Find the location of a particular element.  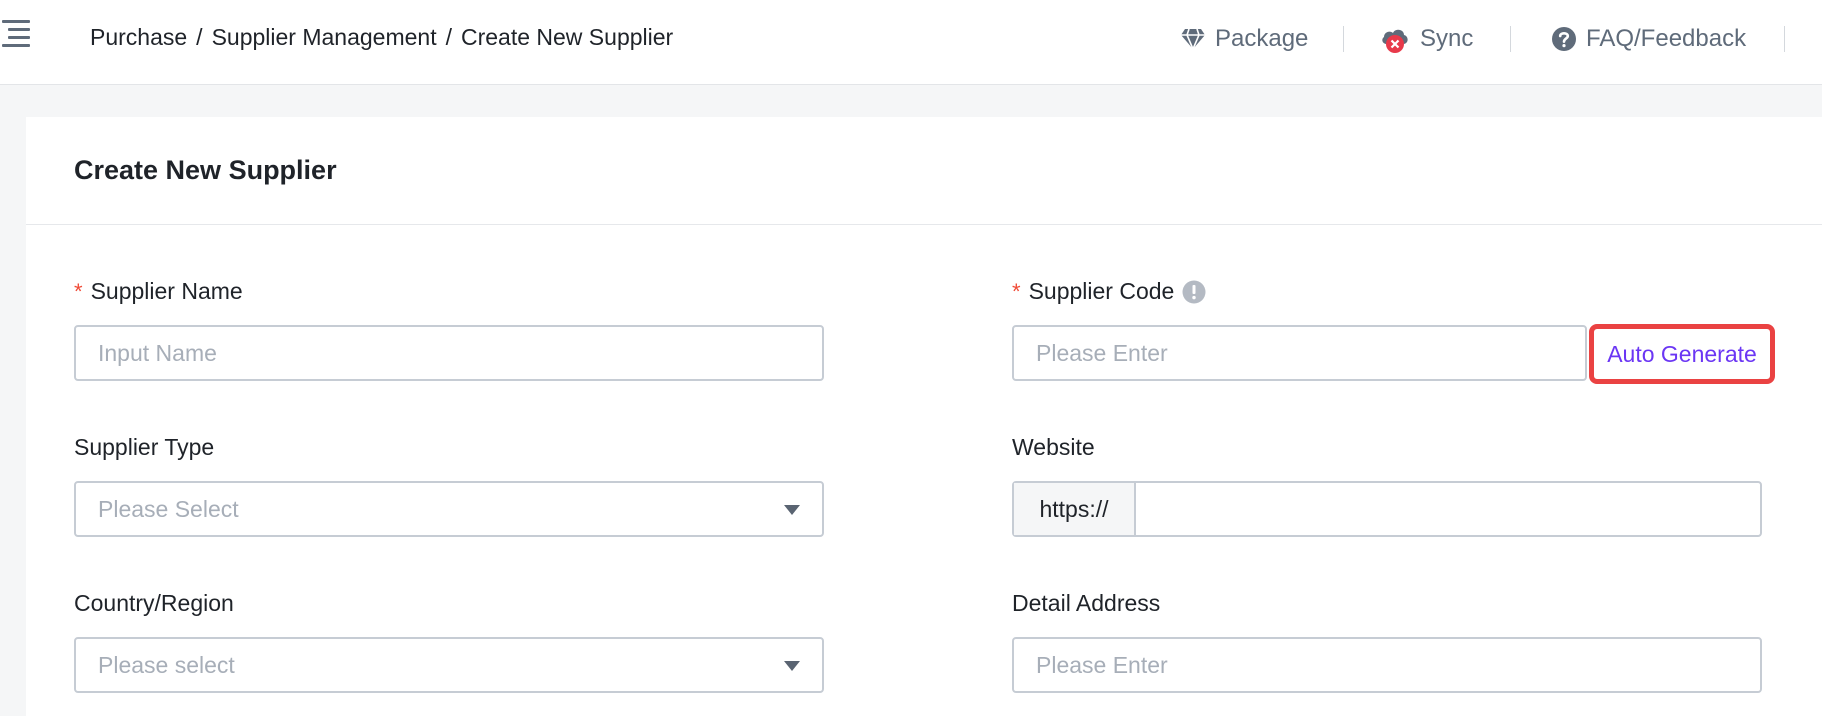

supplier-type-select: Please Select is located at coordinates (449, 509).